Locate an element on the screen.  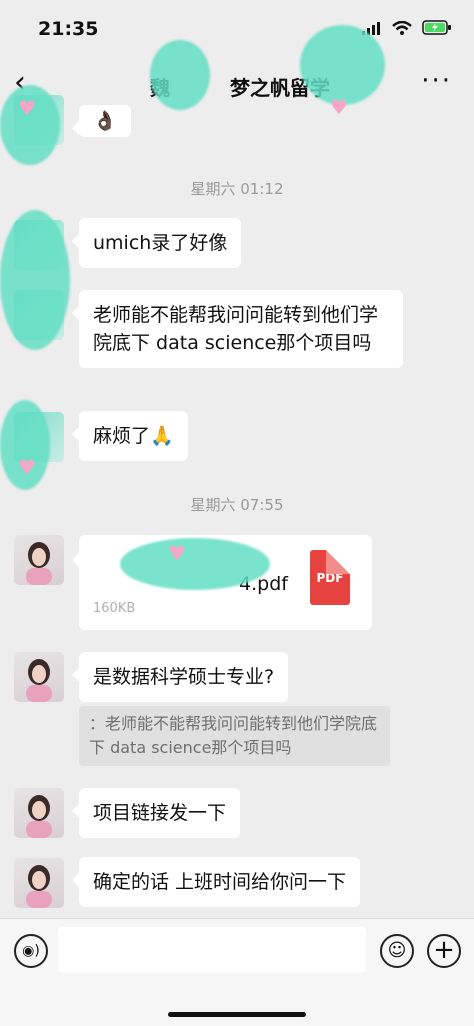
message-text: umich录了好像 is located at coordinates (160, 243).